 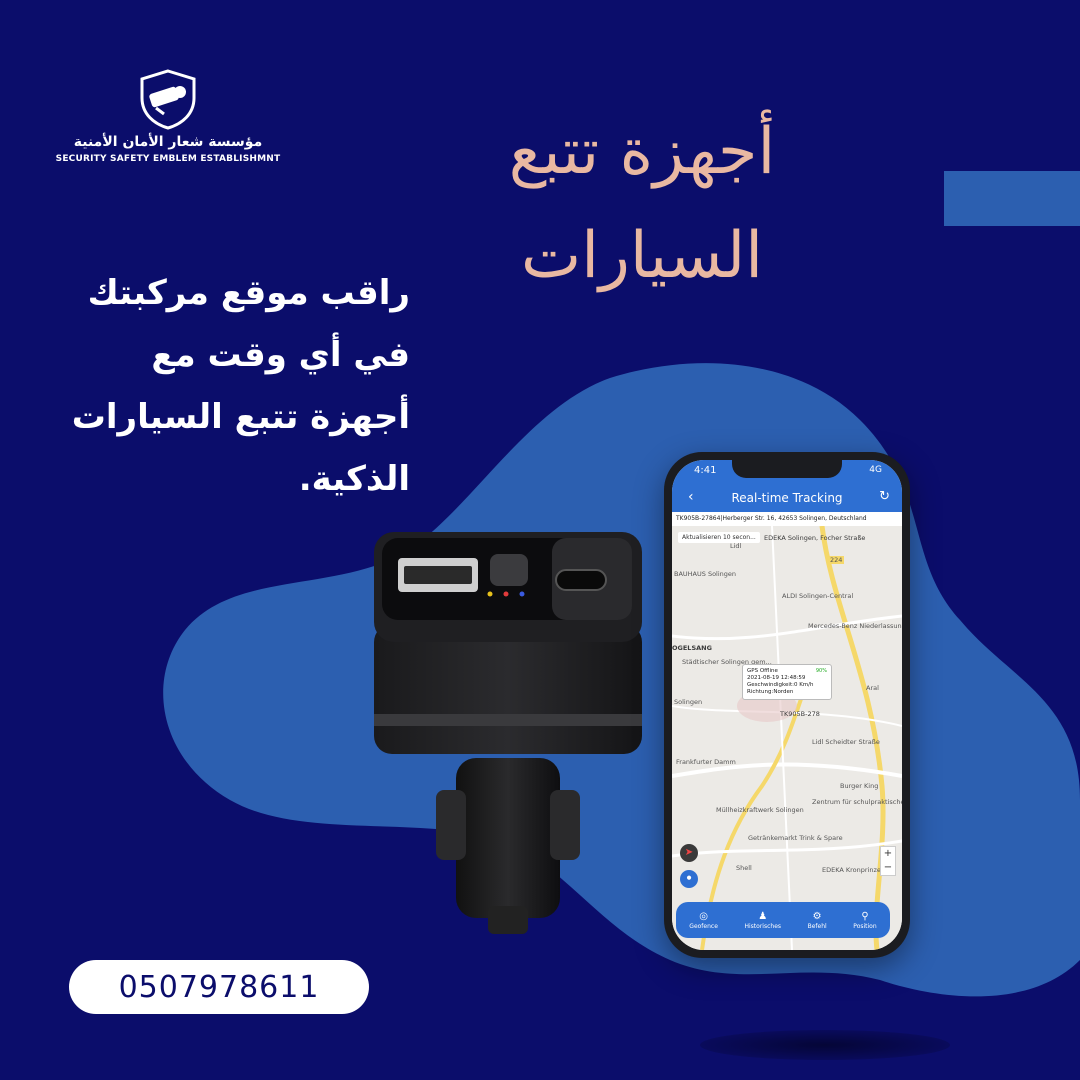 What do you see at coordinates (817, 926) in the screenshot?
I see `nav-label: Befehl` at bounding box center [817, 926].